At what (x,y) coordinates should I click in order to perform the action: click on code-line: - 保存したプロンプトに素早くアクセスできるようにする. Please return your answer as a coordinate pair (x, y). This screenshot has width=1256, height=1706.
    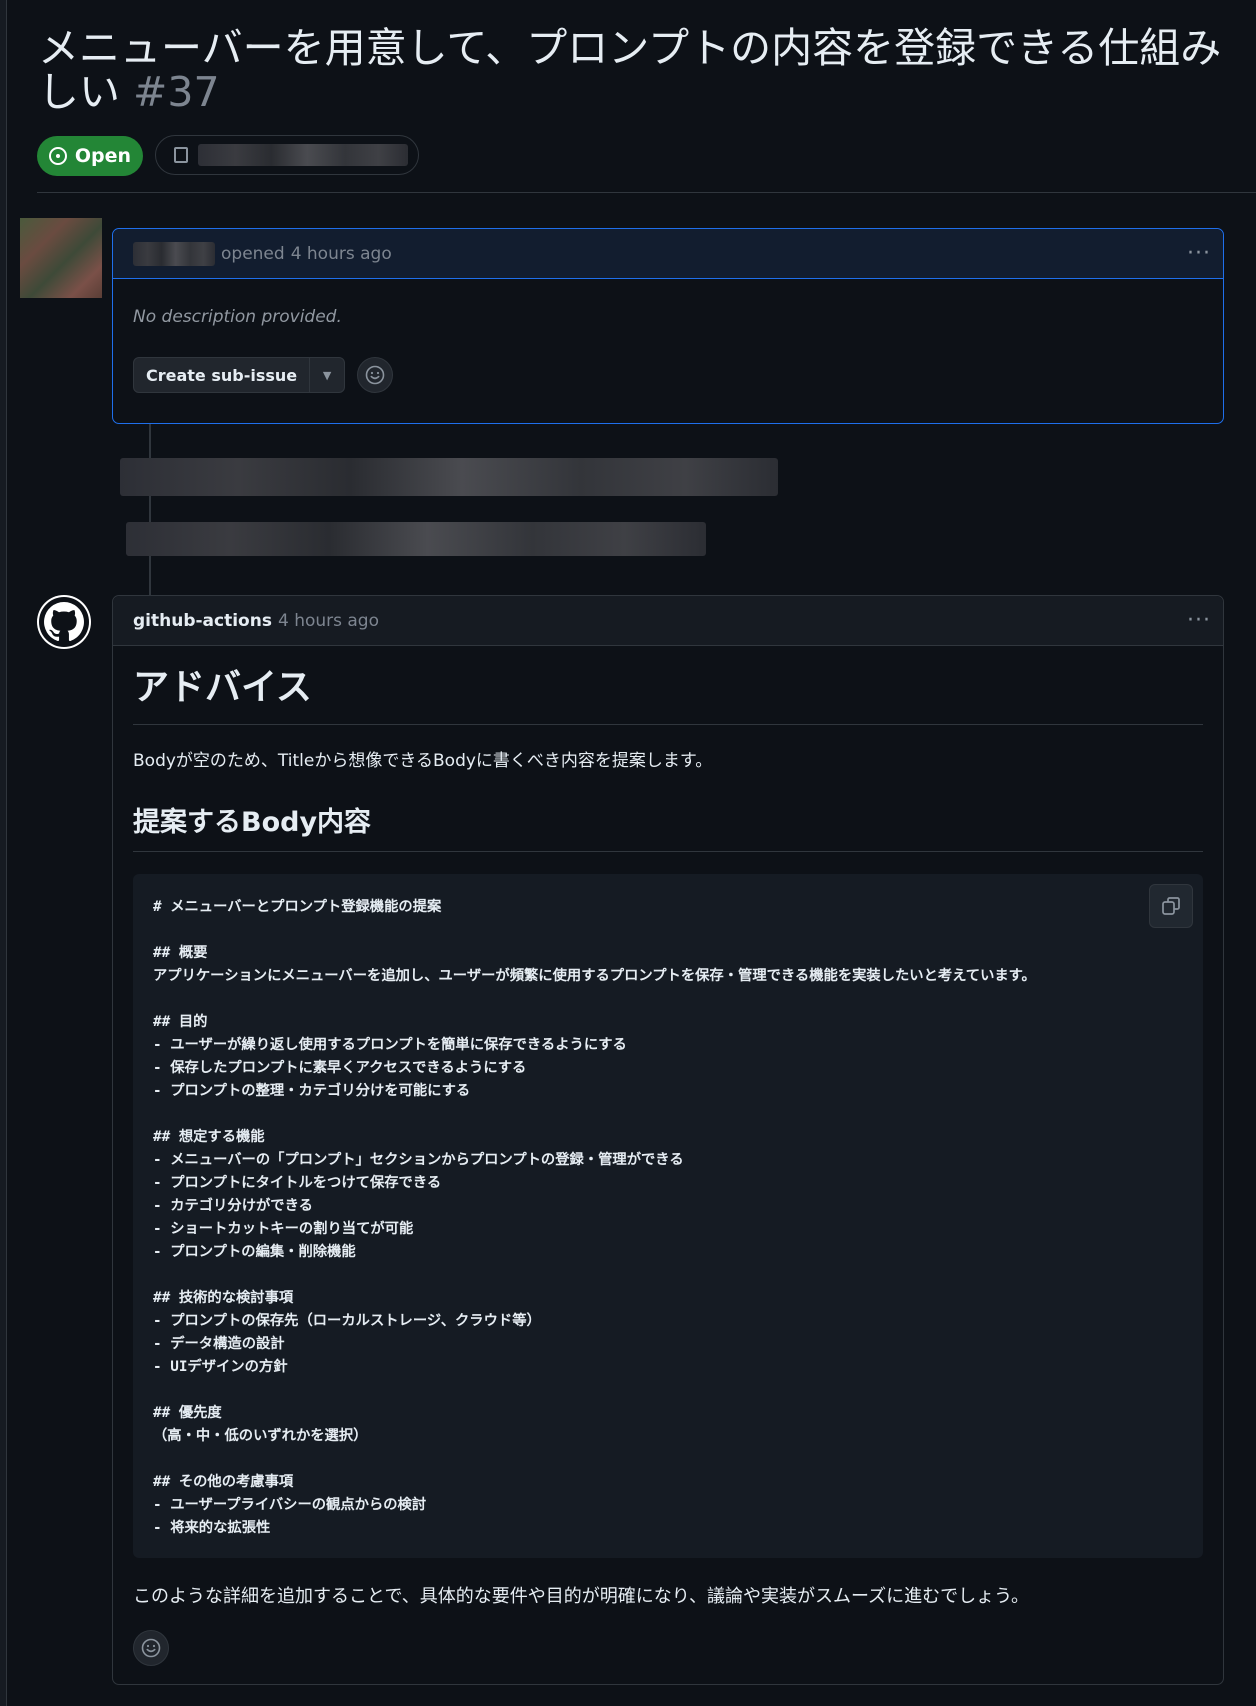
    Looking at the image, I should click on (340, 1068).